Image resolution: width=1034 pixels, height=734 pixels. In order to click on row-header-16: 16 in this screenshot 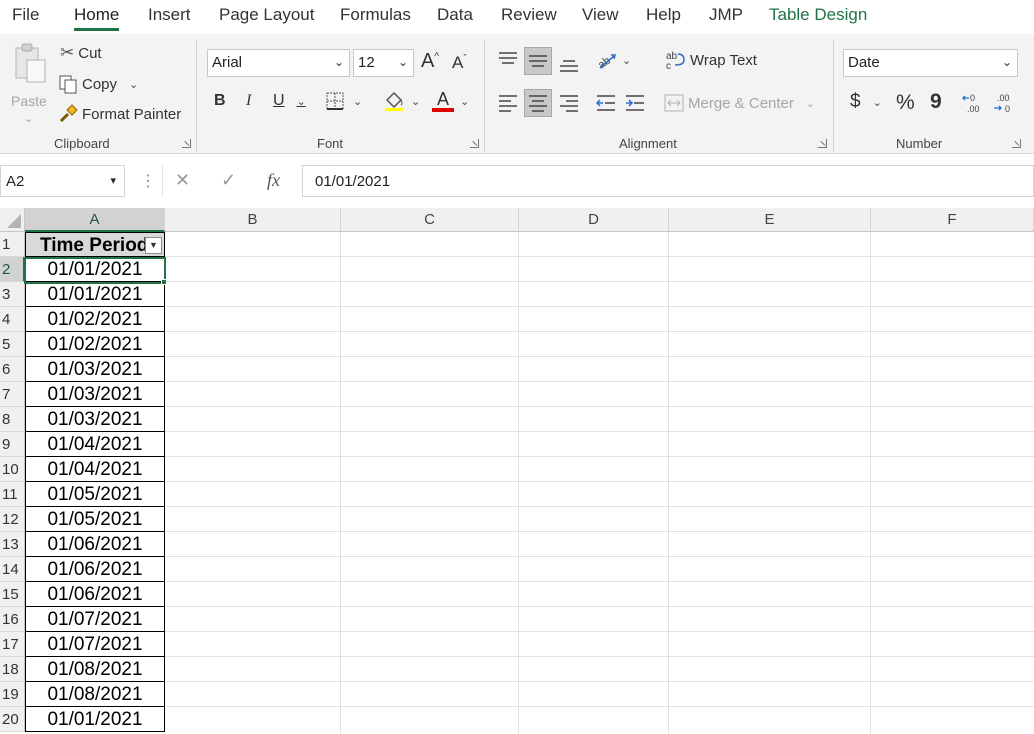, I will do `click(12, 619)`.